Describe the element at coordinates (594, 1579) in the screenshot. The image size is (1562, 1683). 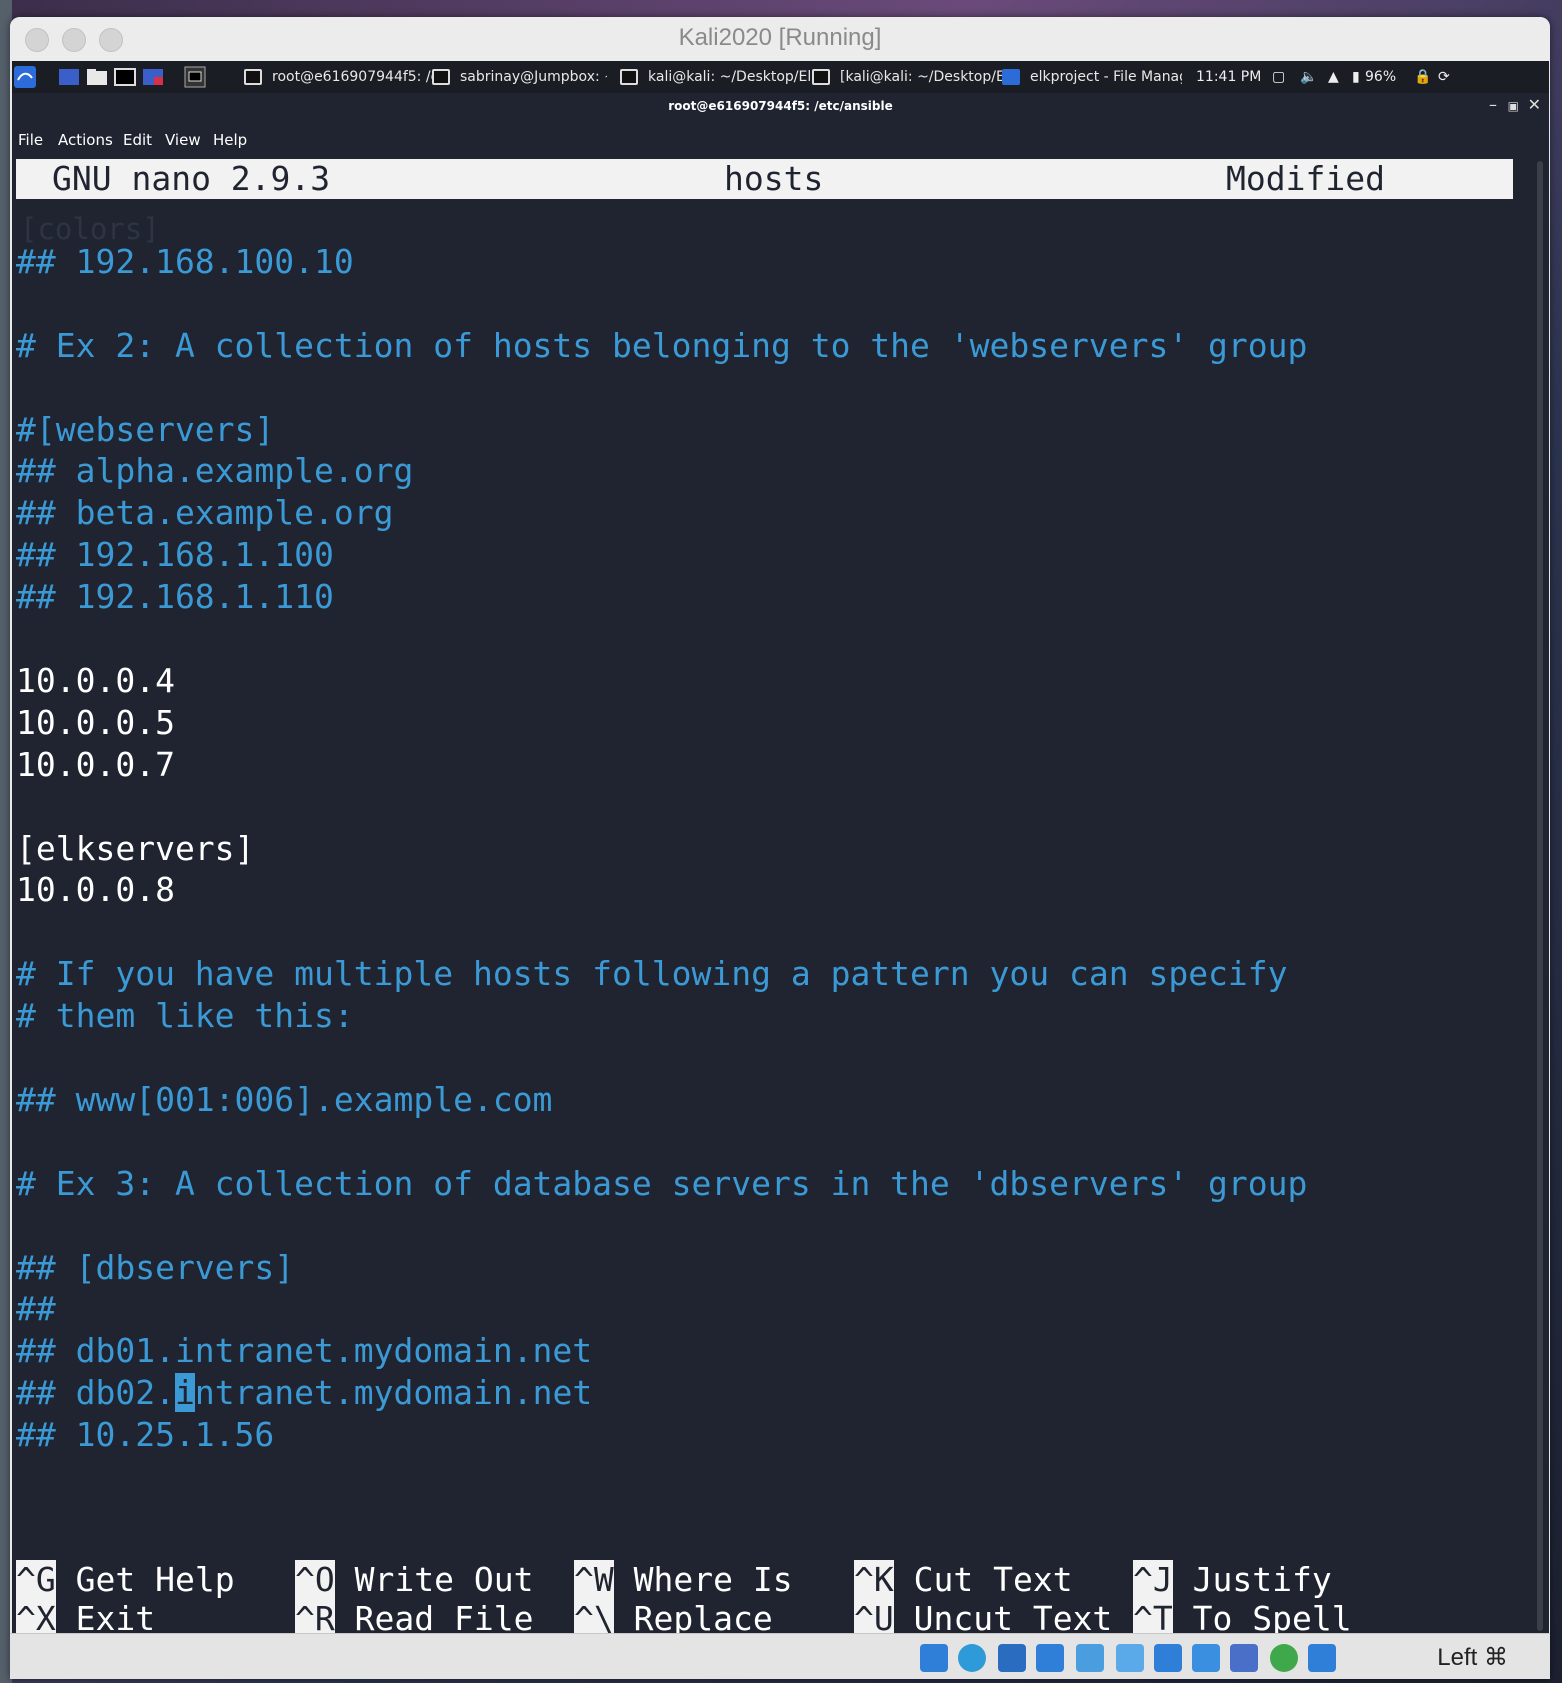
I see `shortcut-key: ^W` at that location.